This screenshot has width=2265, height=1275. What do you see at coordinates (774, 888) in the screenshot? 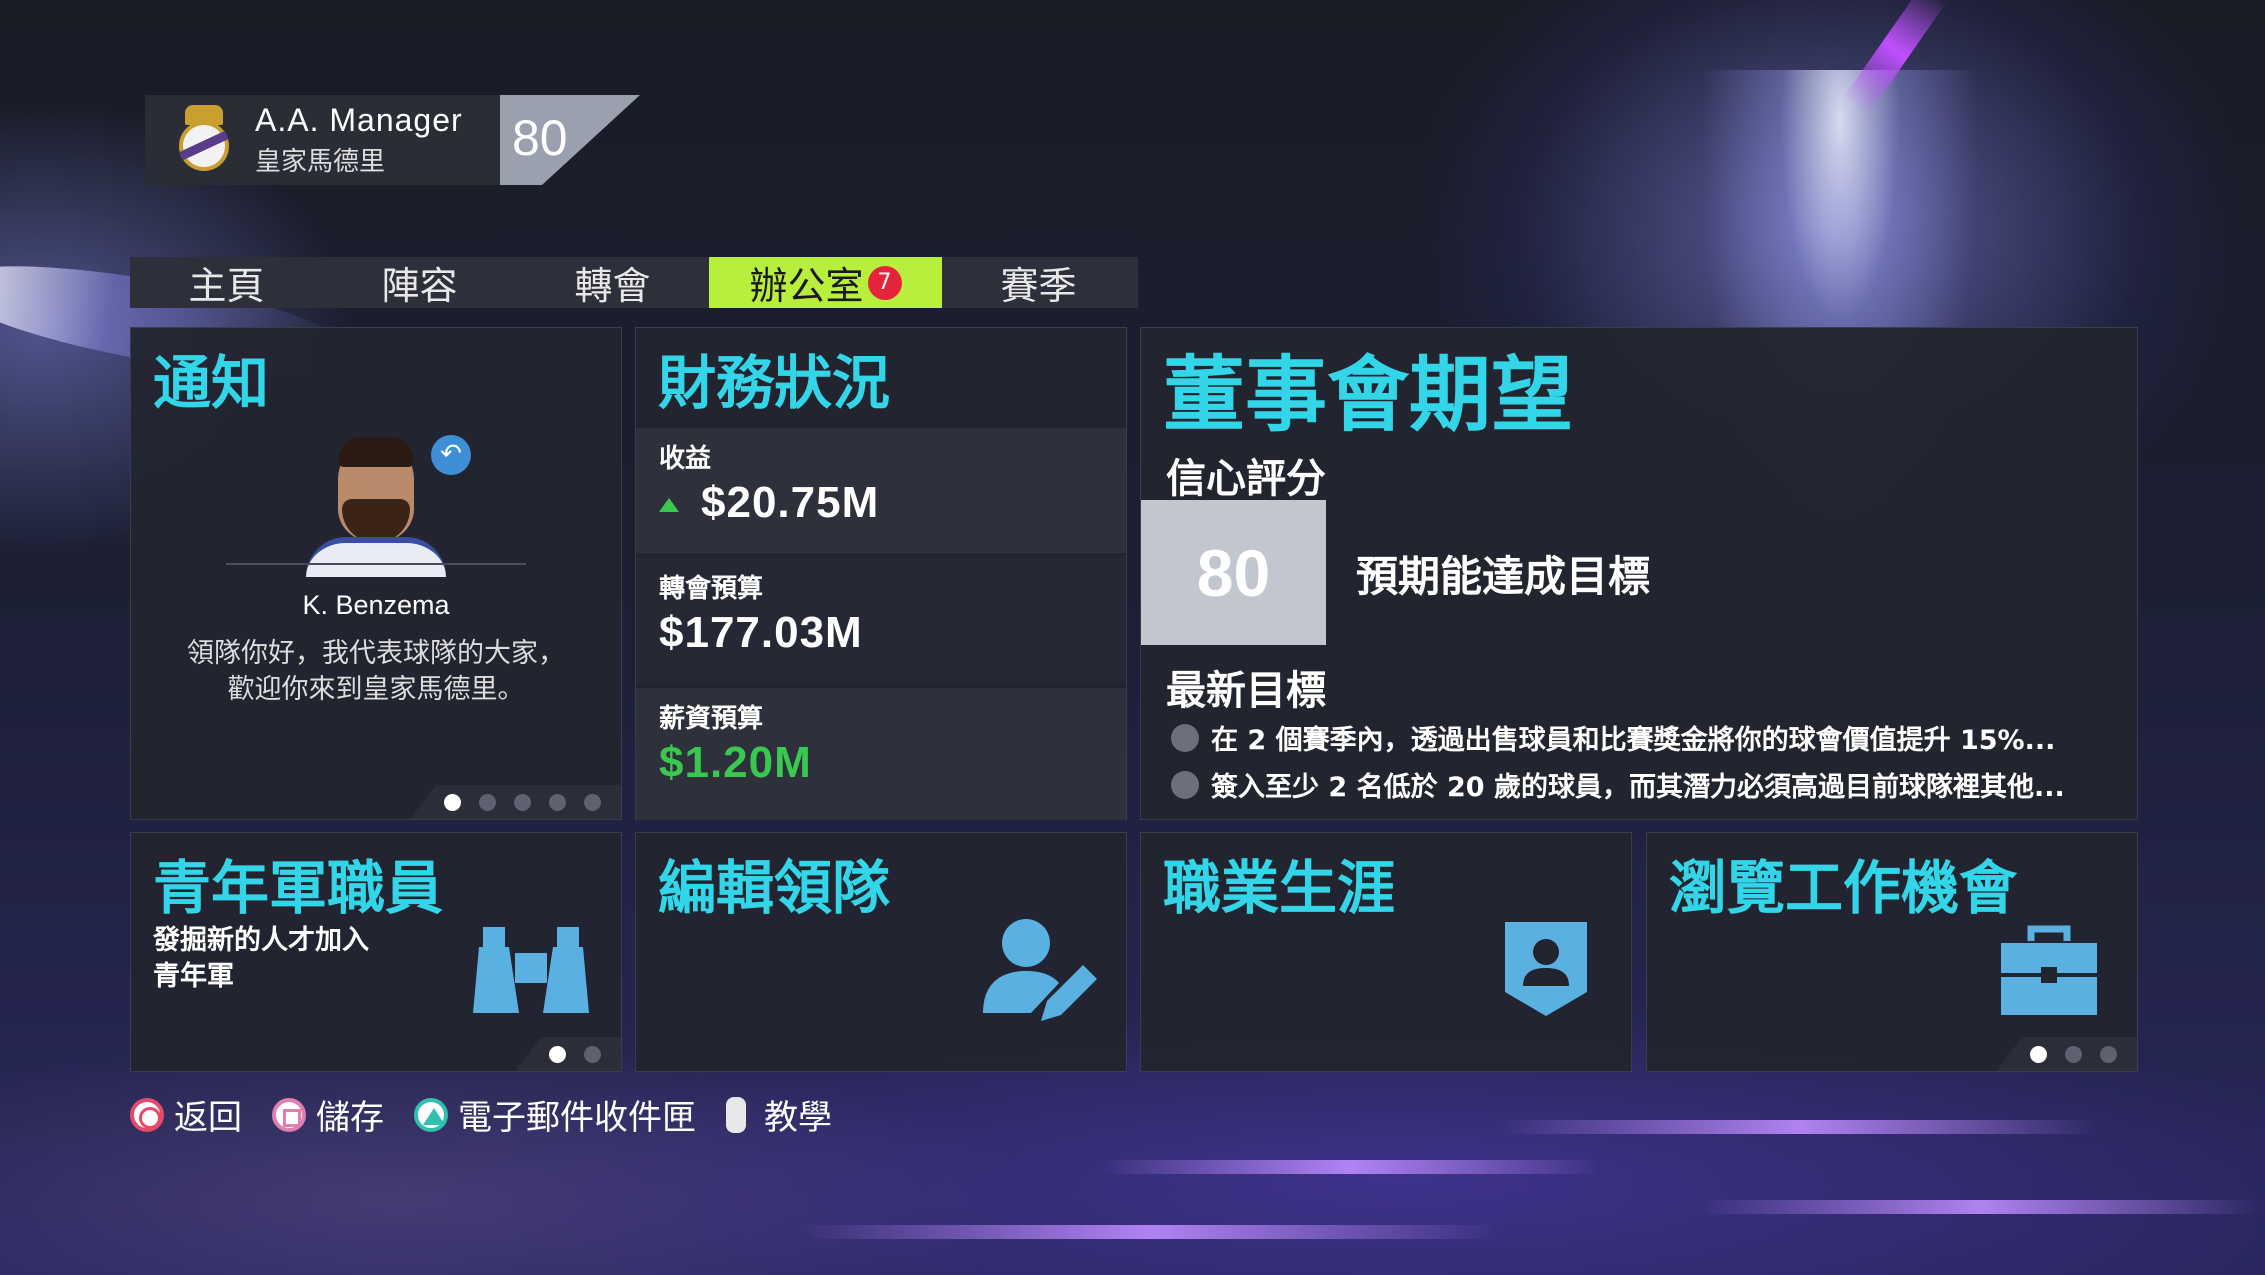
I see `tile-title: 編輯領隊` at bounding box center [774, 888].